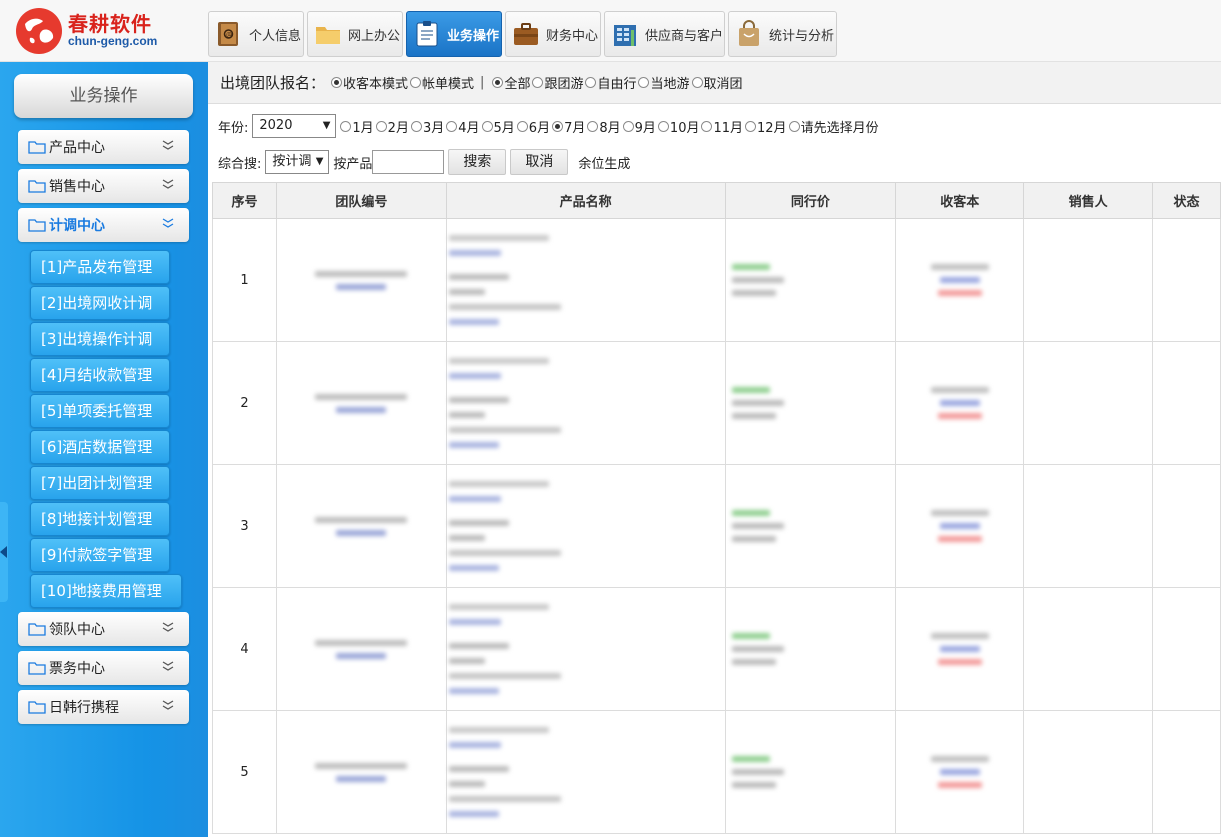  Describe the element at coordinates (604, 162) in the screenshot. I see `remainder-generate-link: 余位生成` at that location.